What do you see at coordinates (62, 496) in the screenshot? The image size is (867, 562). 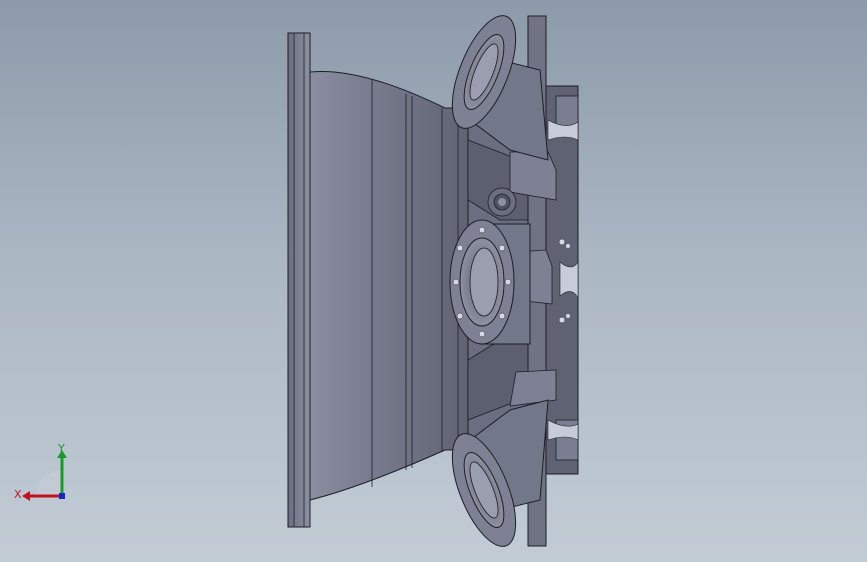 I see `z-axis-marker` at bounding box center [62, 496].